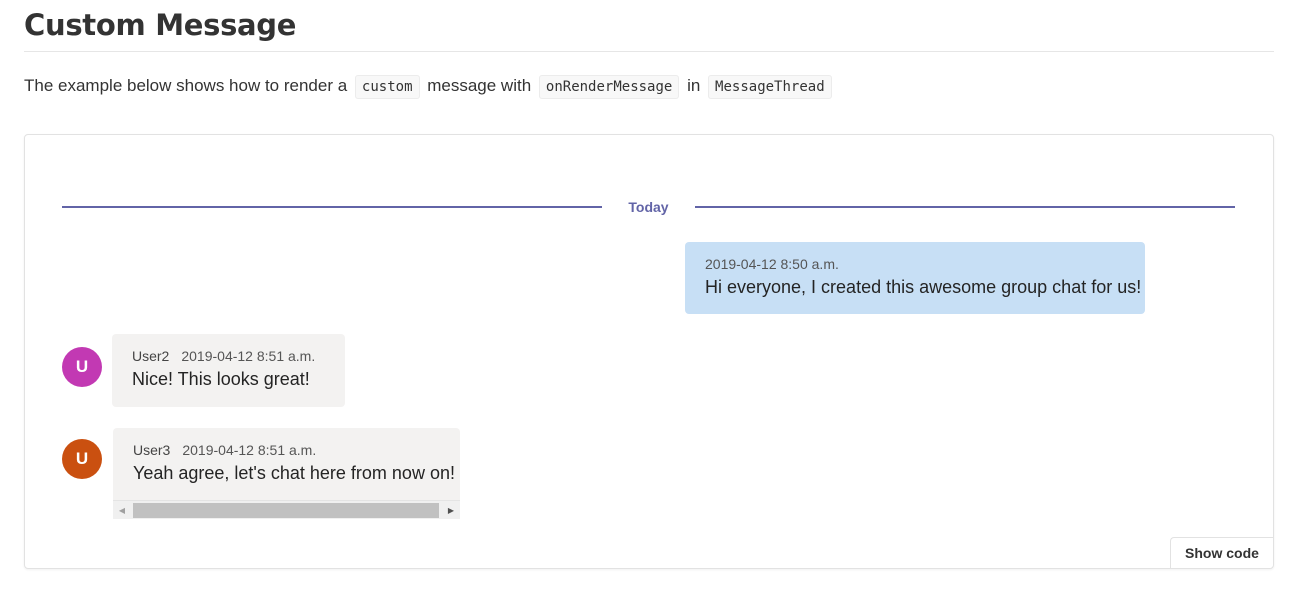 Image resolution: width=1307 pixels, height=597 pixels. Describe the element at coordinates (186, 85) in the screenshot. I see `description-prefix: The example below shows how to render a` at that location.